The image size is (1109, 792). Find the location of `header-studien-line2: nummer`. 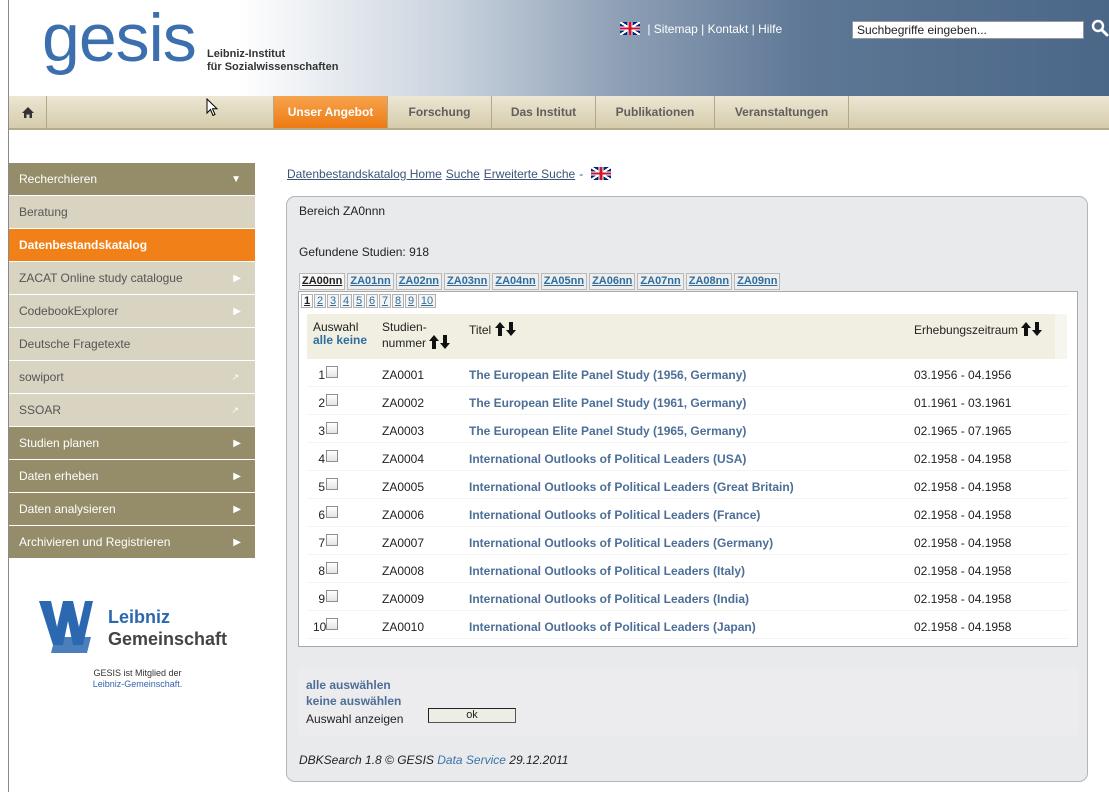

header-studien-line2: nummer is located at coordinates (404, 343).